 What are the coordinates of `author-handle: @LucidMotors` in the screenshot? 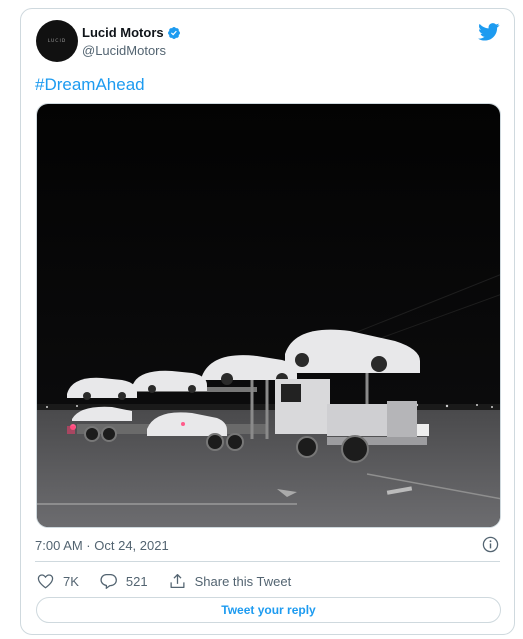 It's located at (124, 50).